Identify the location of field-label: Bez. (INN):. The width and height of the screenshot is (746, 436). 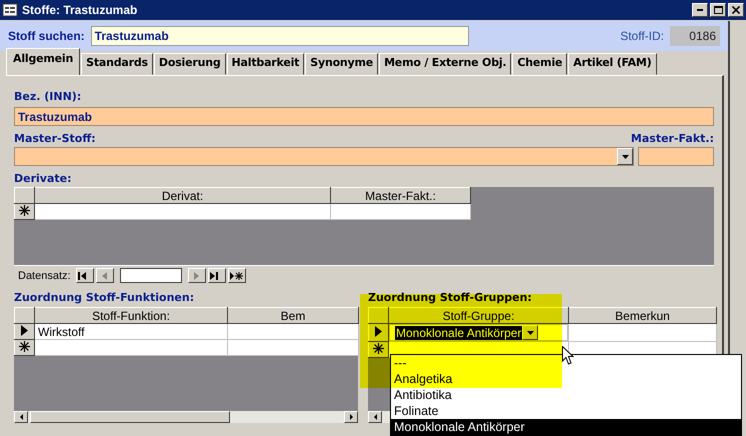
(48, 97).